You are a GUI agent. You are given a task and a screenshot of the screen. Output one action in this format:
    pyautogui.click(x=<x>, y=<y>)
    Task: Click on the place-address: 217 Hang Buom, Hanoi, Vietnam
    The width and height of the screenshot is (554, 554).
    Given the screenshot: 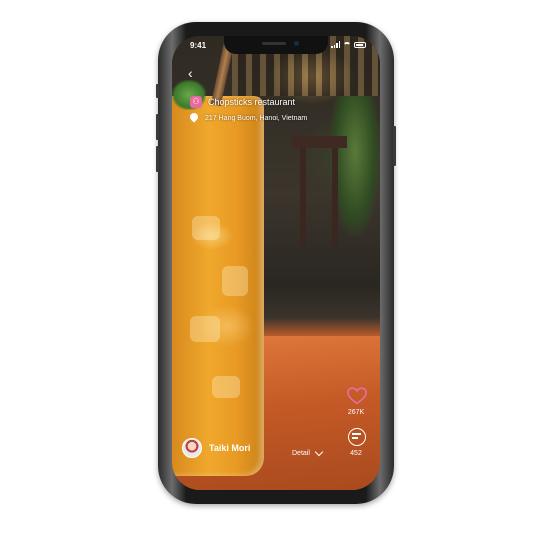 What is the action you would take?
    pyautogui.click(x=248, y=118)
    